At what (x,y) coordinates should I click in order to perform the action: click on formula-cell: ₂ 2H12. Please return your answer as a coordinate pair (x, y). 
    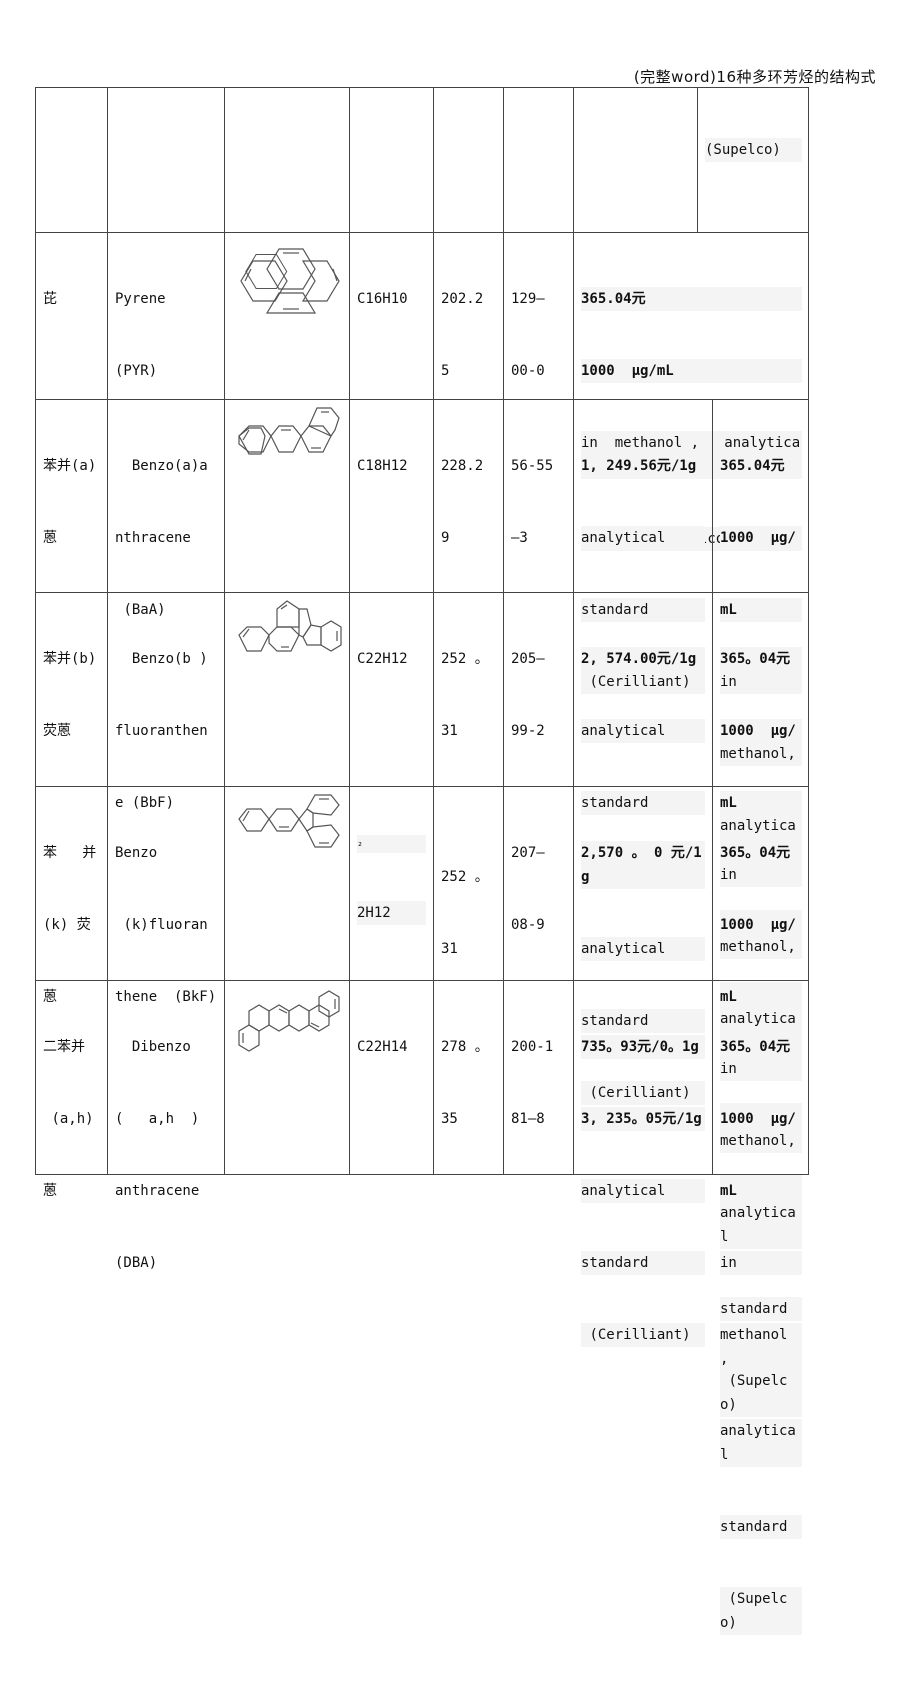
    Looking at the image, I should click on (391, 883).